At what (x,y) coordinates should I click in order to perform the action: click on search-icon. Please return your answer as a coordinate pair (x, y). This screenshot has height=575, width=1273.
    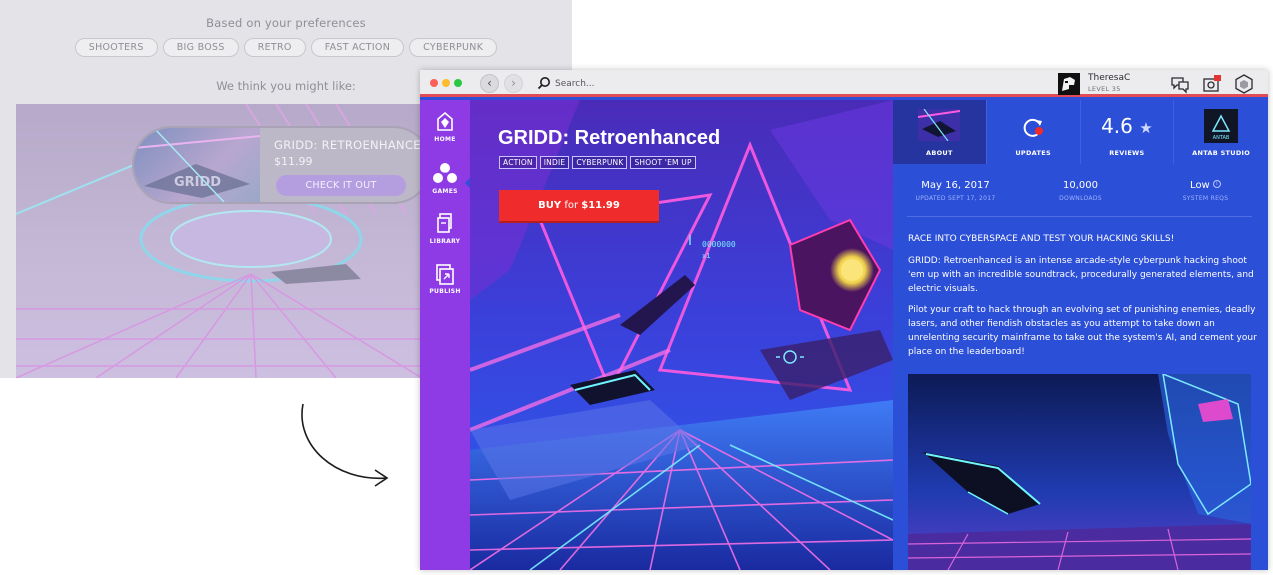
    Looking at the image, I should click on (543, 83).